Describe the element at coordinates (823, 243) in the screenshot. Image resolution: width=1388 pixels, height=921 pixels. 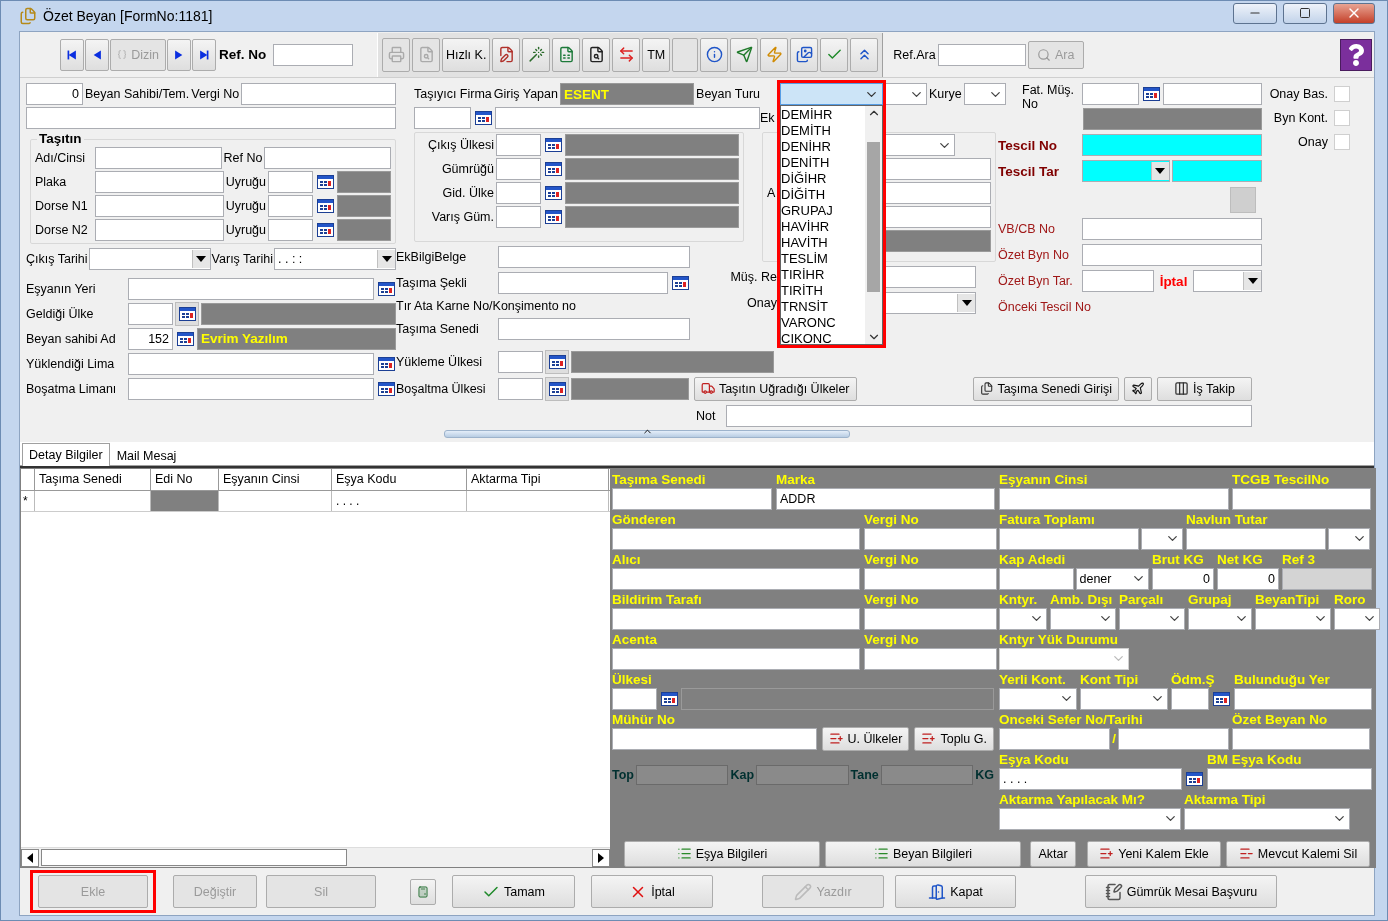
I see `dropdown-option: HAVİTH` at that location.